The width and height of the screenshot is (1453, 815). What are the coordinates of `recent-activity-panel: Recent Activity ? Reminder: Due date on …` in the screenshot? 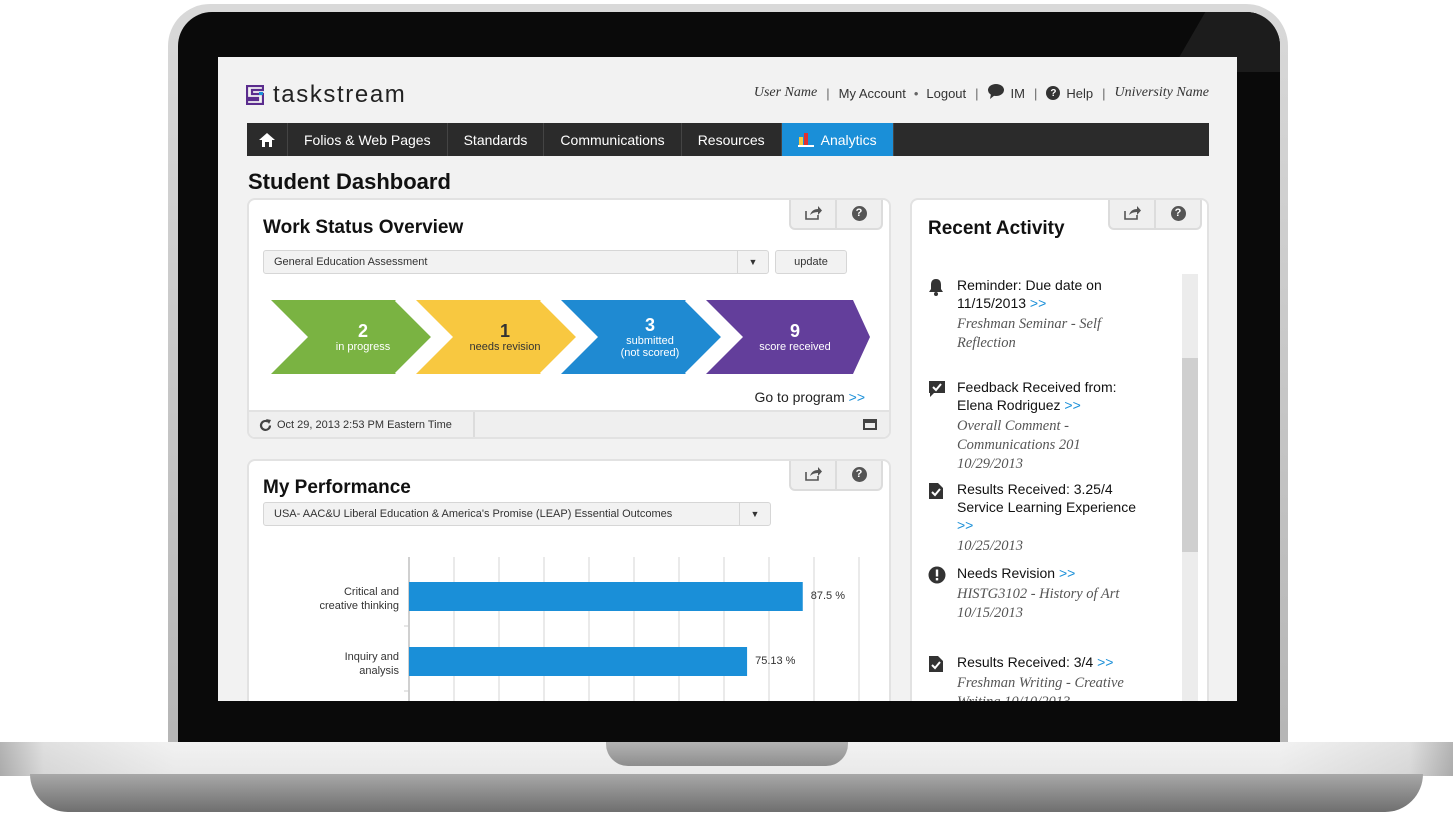 It's located at (1059, 449).